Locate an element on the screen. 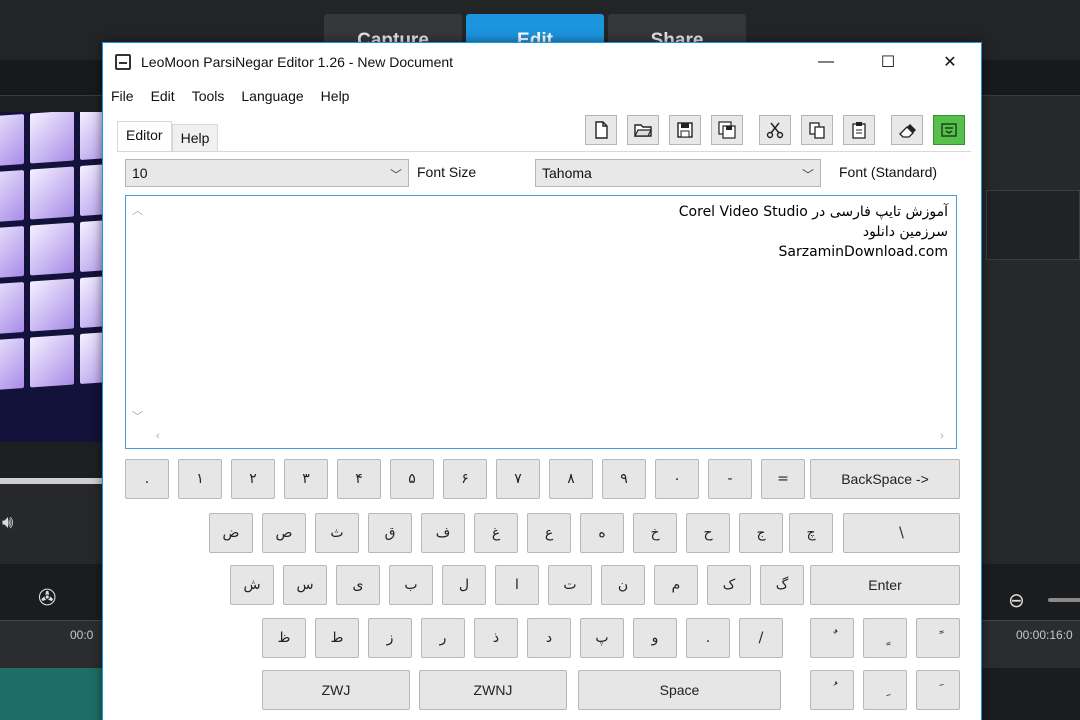 This screenshot has height=720, width=1080. font-value: Tahoma is located at coordinates (567, 173).